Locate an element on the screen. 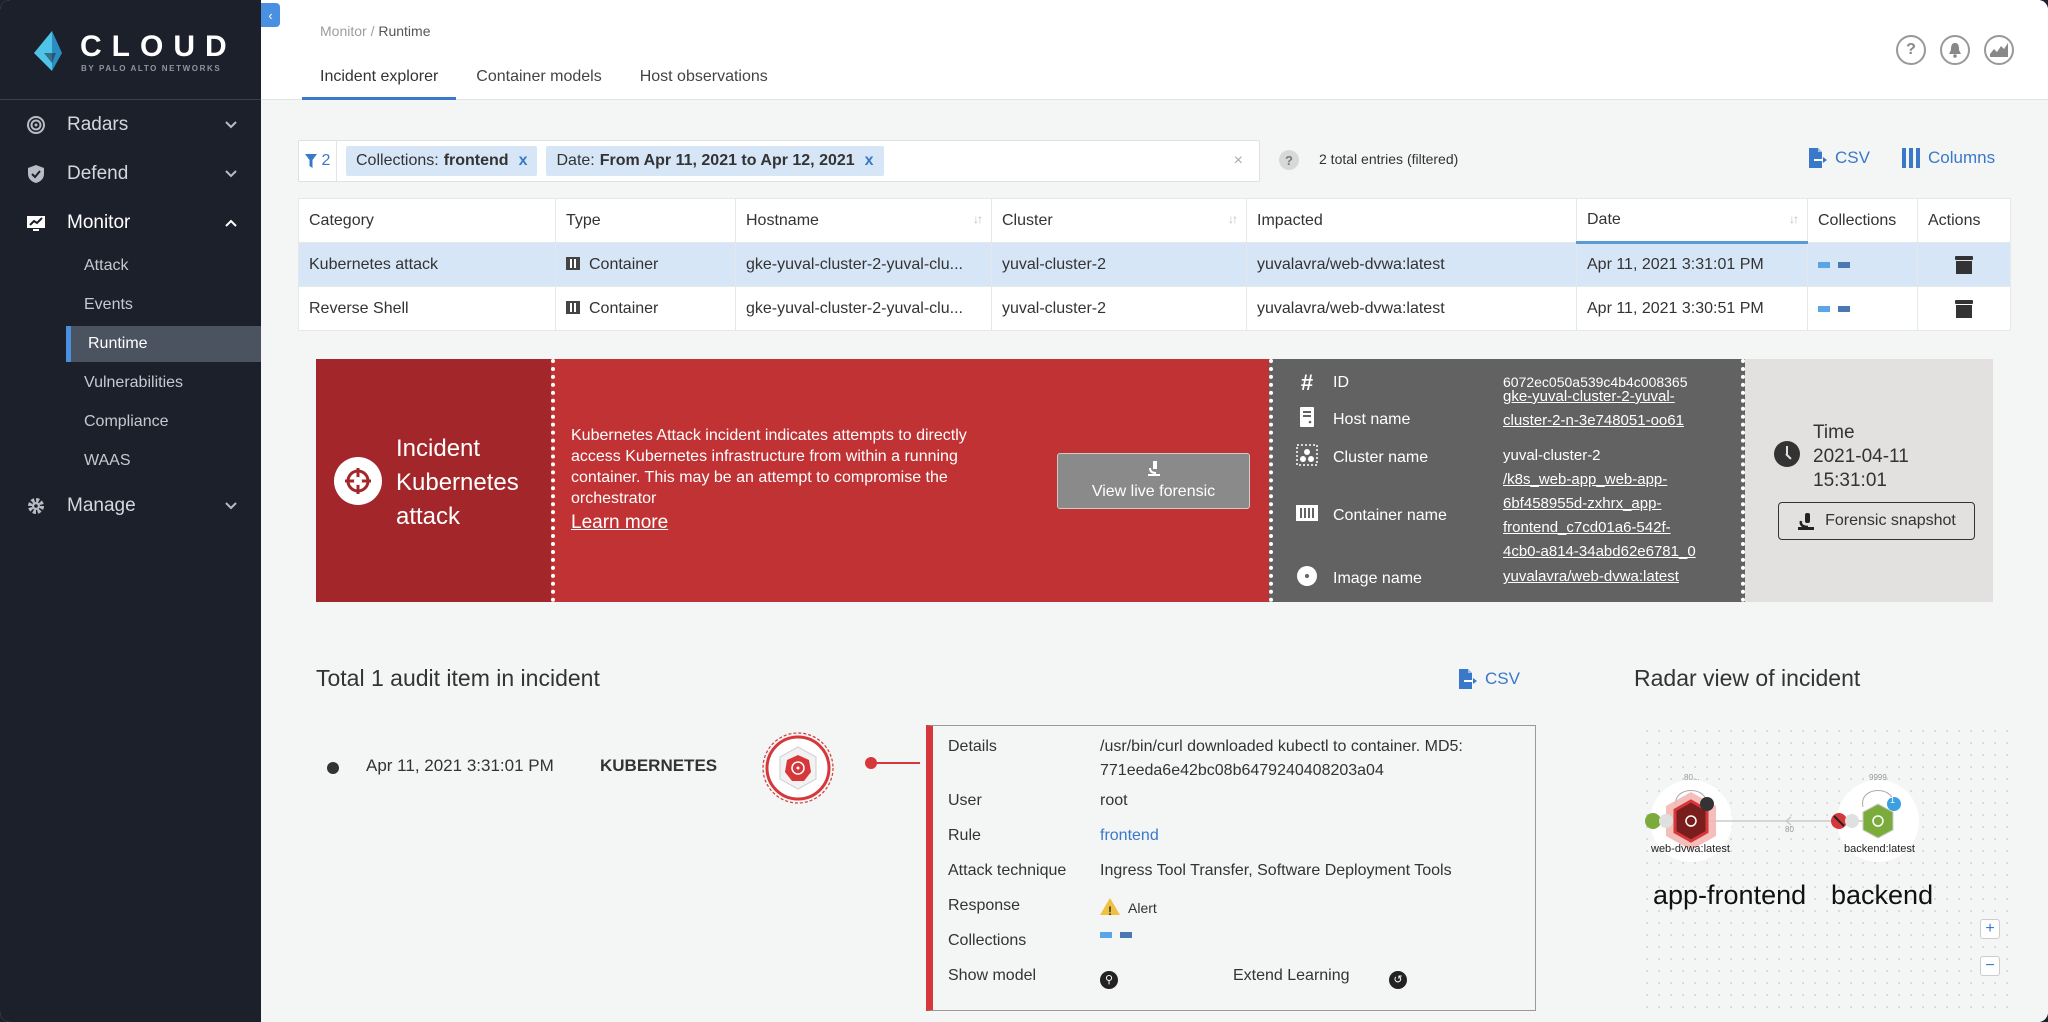  view-live-forensic-label: View live forensic is located at coordinates (1153, 491).